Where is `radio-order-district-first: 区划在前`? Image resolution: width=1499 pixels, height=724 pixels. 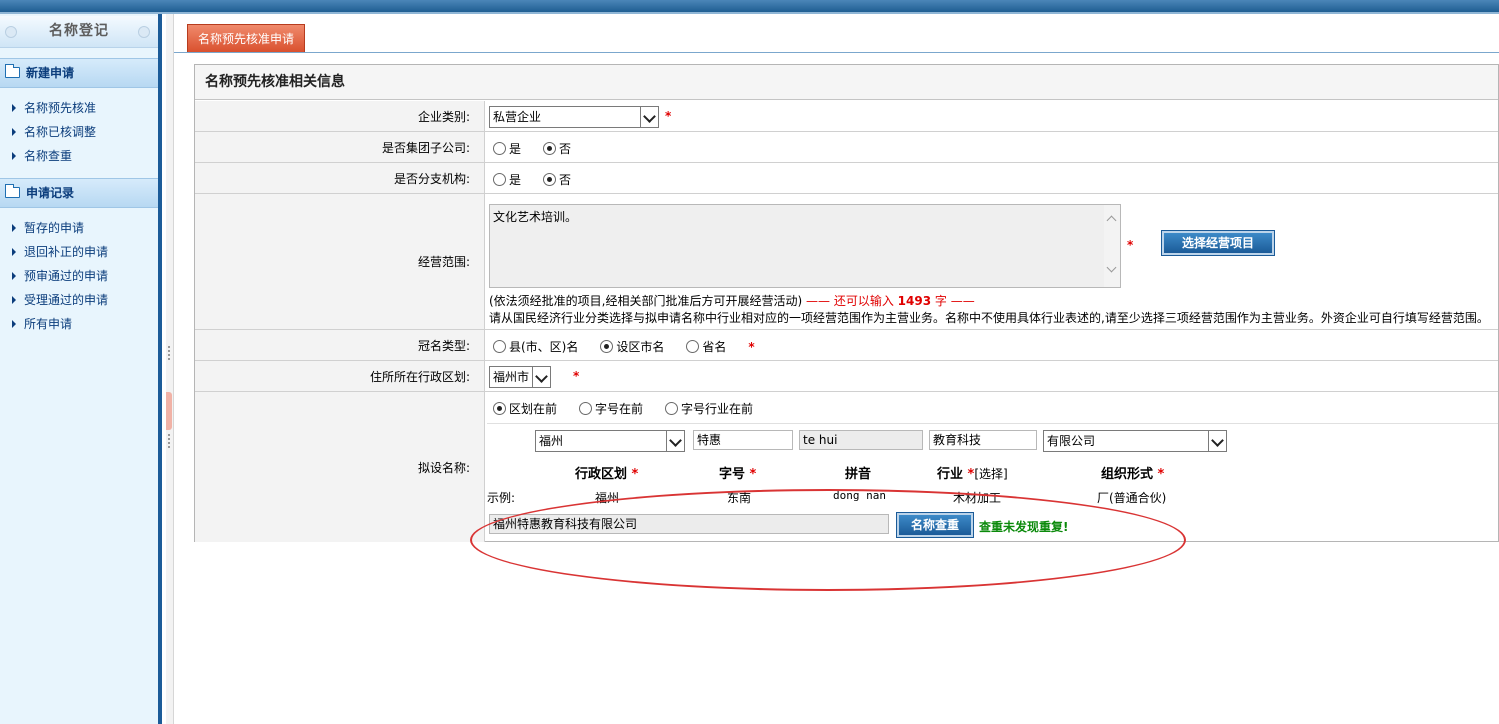 radio-order-district-first: 区划在前 is located at coordinates (525, 408).